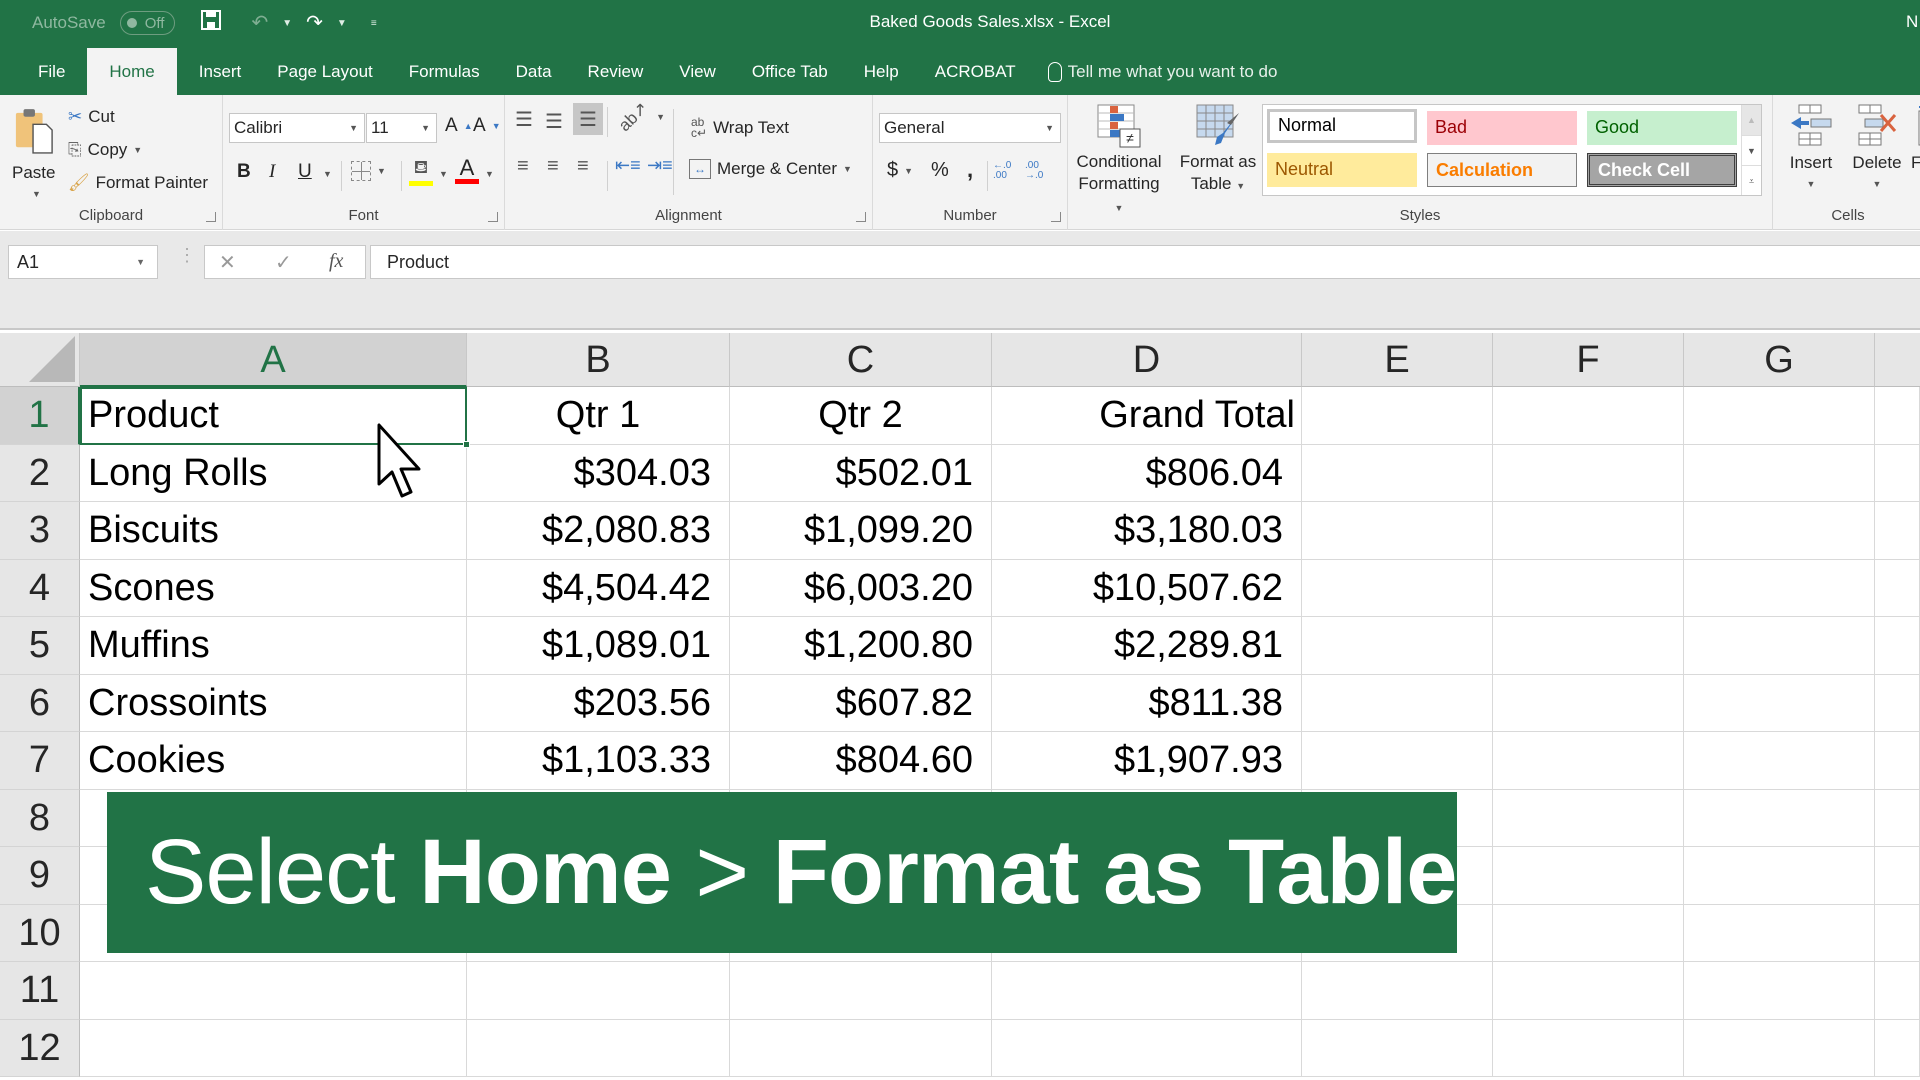 Image resolution: width=1920 pixels, height=1080 pixels. What do you see at coordinates (770, 169) in the screenshot?
I see `merge-center-button: ↔ Merge & Center ▼` at bounding box center [770, 169].